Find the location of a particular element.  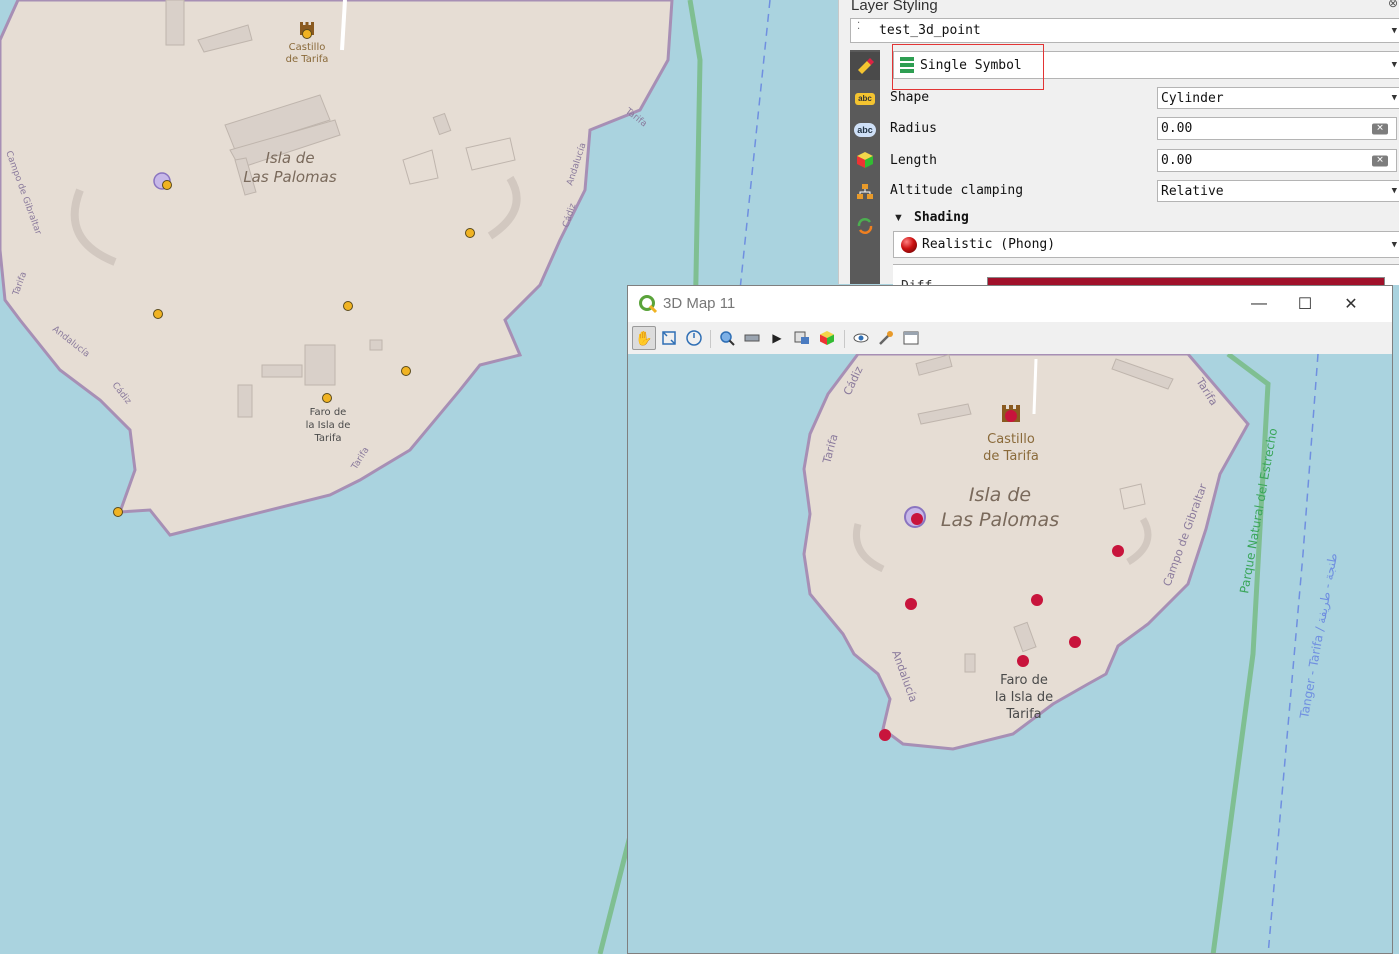

label-island-1: Isla de is located at coordinates (289, 158).